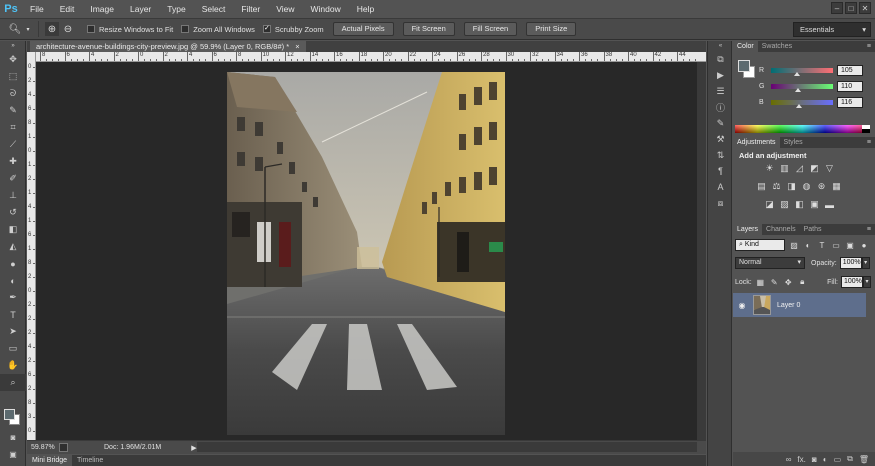 The image size is (875, 466). I want to click on channel-mixer-icon: ⊛, so click(821, 186).